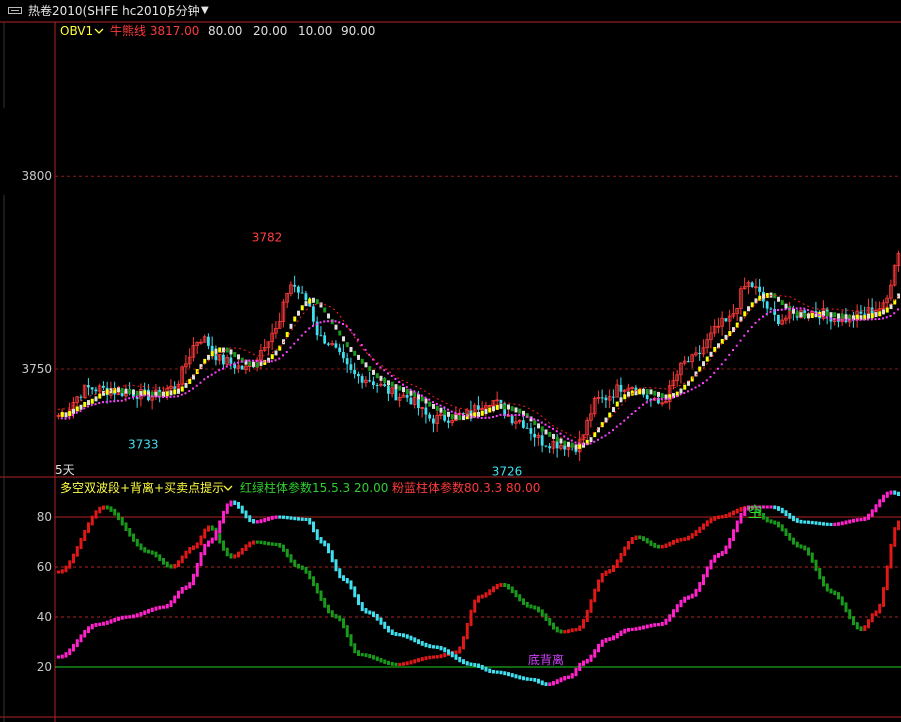  What do you see at coordinates (76, 31) in the screenshot?
I see `main-indicator-name: OBV1` at bounding box center [76, 31].